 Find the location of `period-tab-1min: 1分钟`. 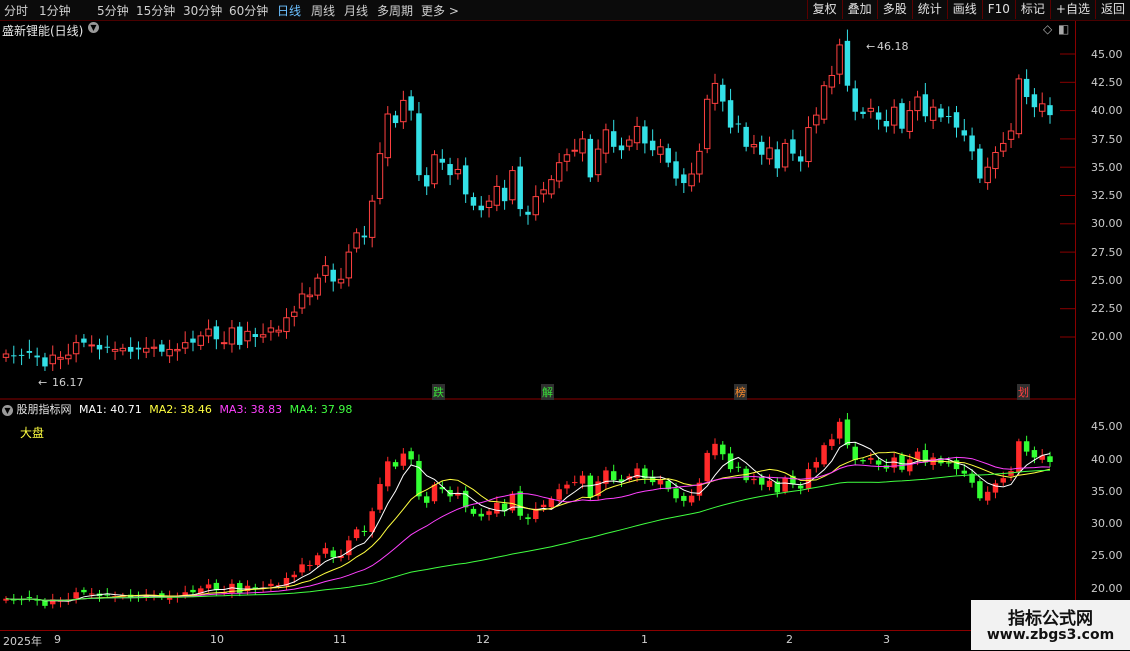

period-tab-1min: 1分钟 is located at coordinates (55, 10).